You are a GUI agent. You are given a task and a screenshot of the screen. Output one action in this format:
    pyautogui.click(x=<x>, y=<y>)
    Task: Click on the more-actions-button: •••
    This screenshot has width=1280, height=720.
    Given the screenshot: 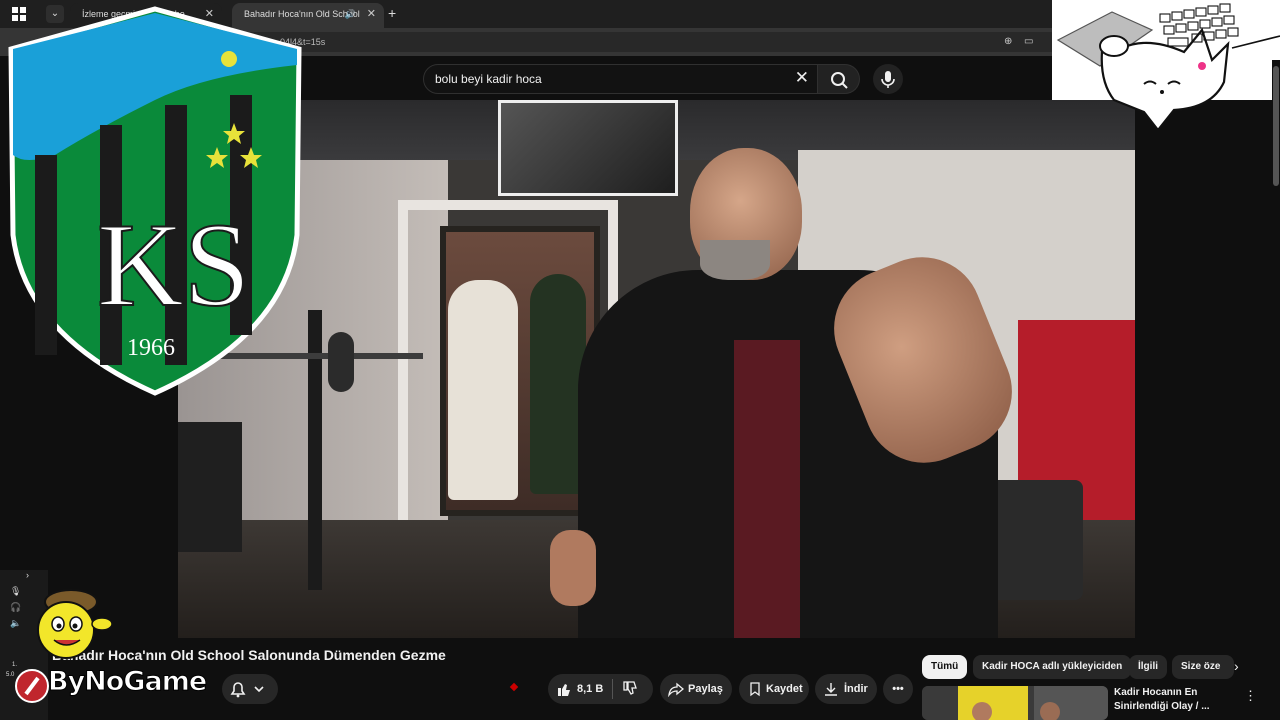 What is the action you would take?
    pyautogui.click(x=898, y=689)
    